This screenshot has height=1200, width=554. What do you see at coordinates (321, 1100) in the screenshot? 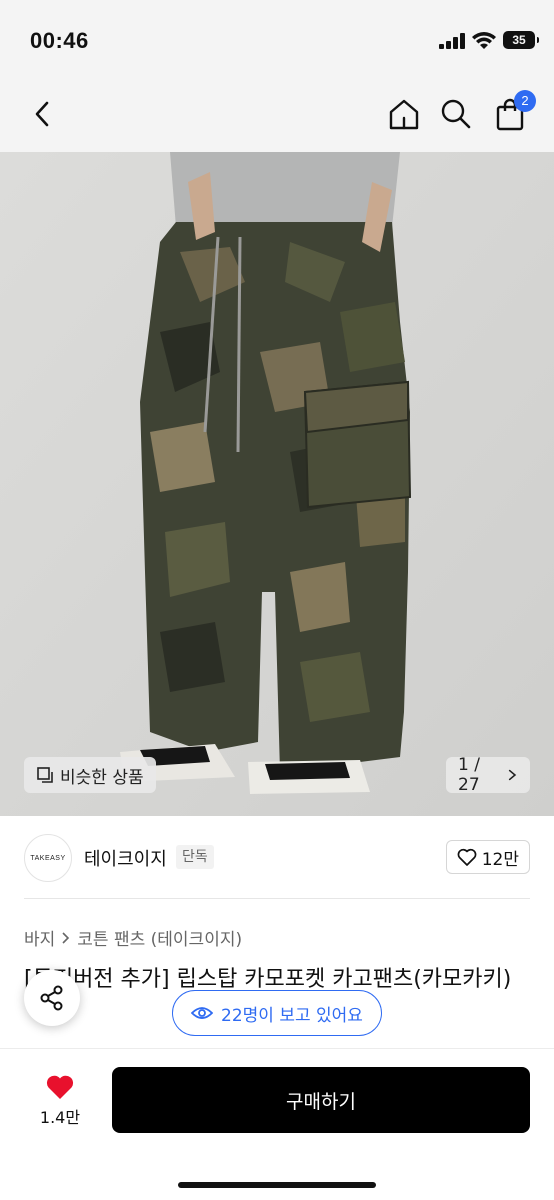
I see `buy-button: 구매하기` at bounding box center [321, 1100].